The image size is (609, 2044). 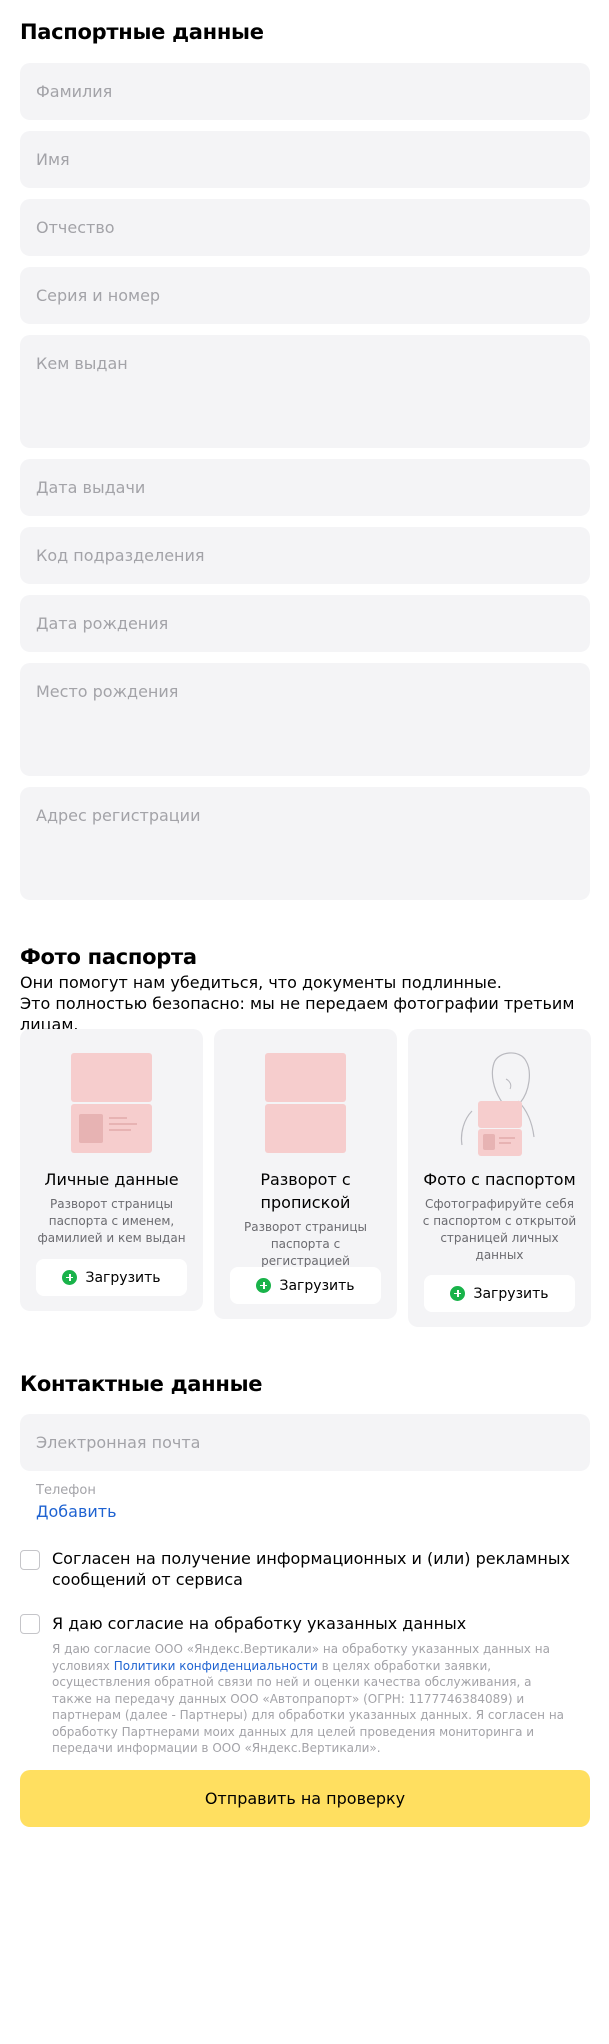 I want to click on issue-date-field: Дата выдачи, so click(x=305, y=487).